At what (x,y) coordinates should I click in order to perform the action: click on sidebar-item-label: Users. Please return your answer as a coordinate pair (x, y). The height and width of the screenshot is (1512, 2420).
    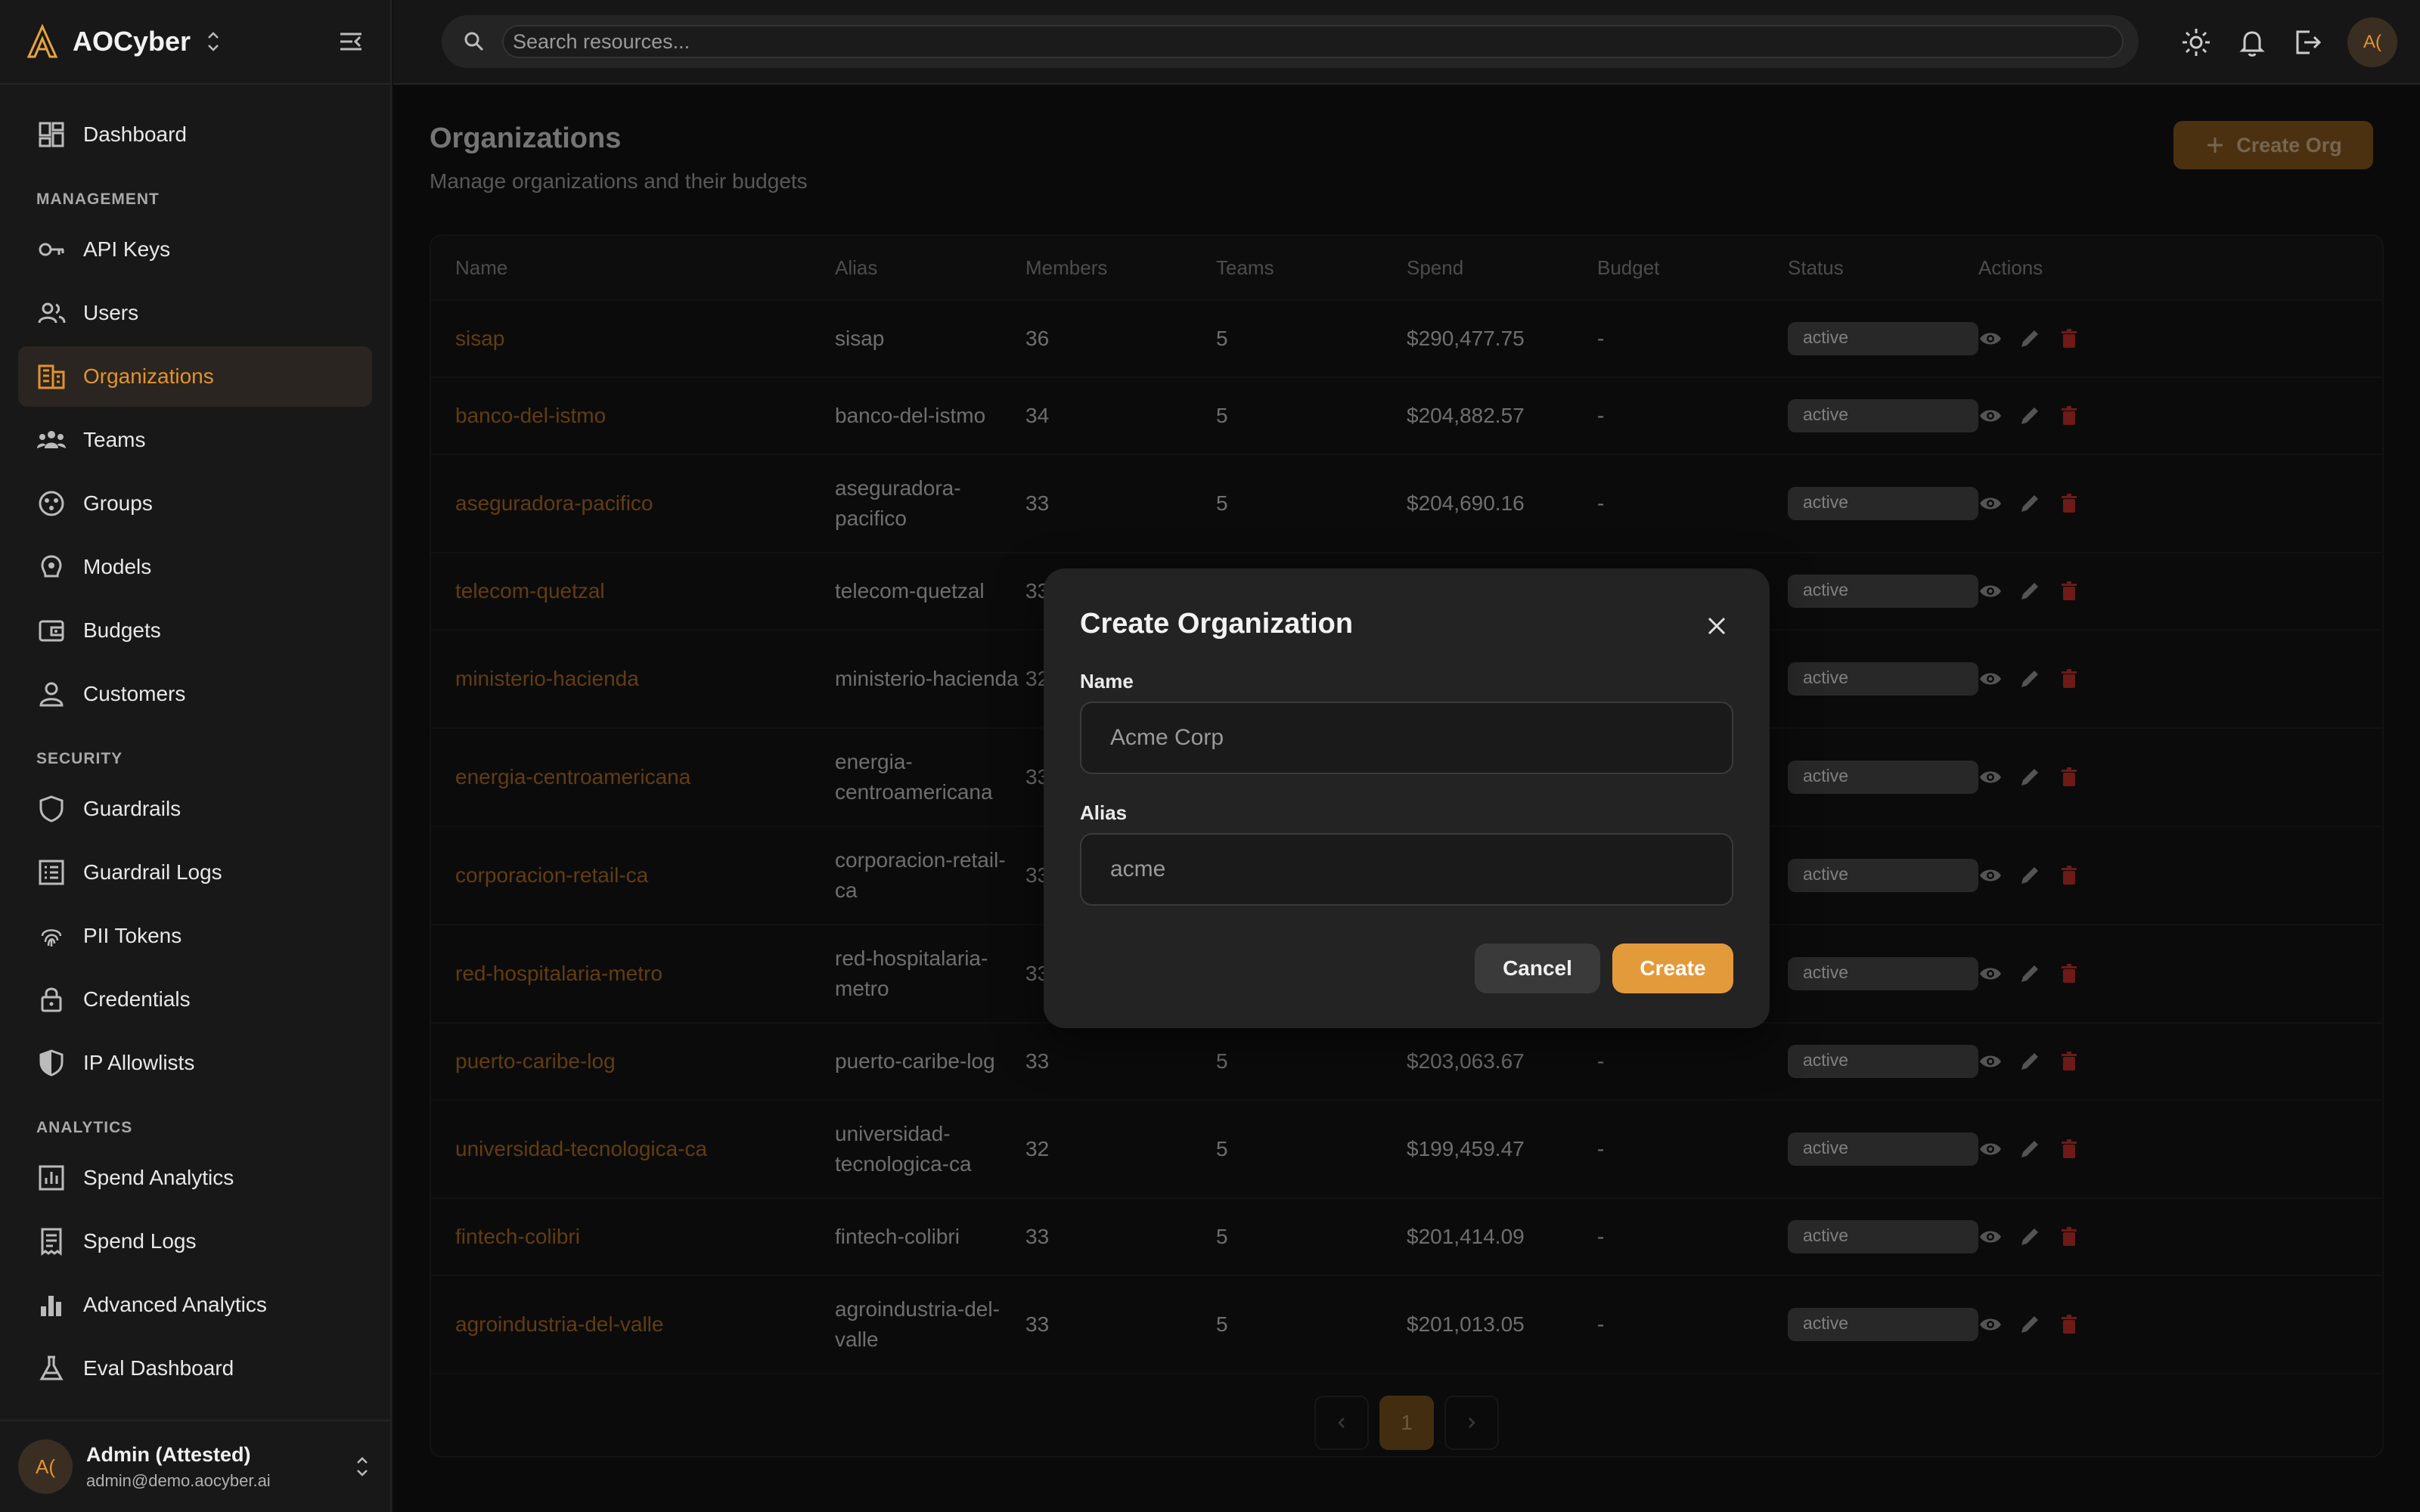
    Looking at the image, I should click on (111, 312).